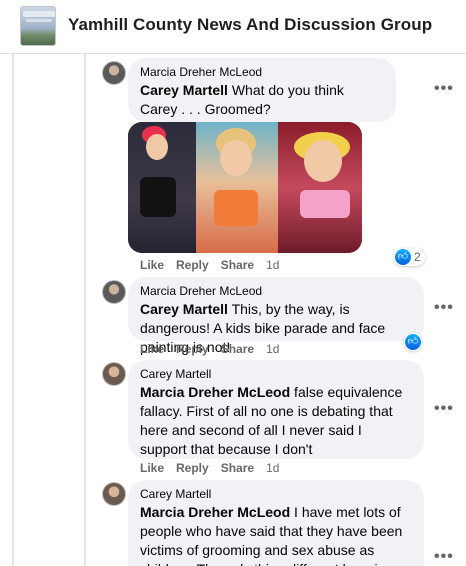 Image resolution: width=466 pixels, height=566 pixels. Describe the element at coordinates (13, 310) in the screenshot. I see `thread-guide-line` at that location.